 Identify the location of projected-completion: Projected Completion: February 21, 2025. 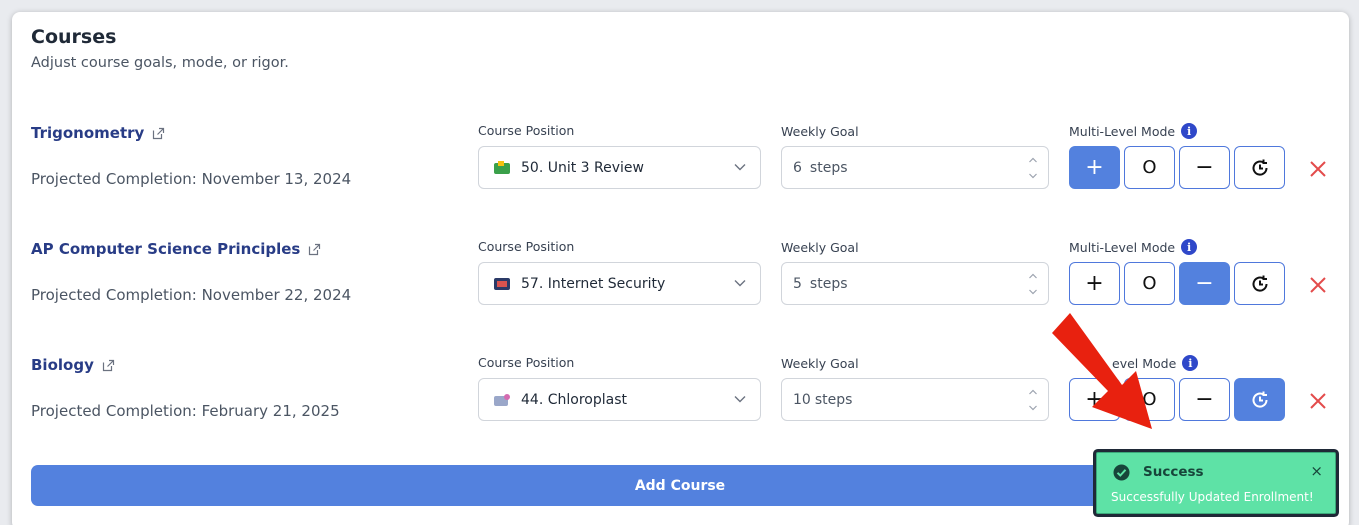
(185, 411).